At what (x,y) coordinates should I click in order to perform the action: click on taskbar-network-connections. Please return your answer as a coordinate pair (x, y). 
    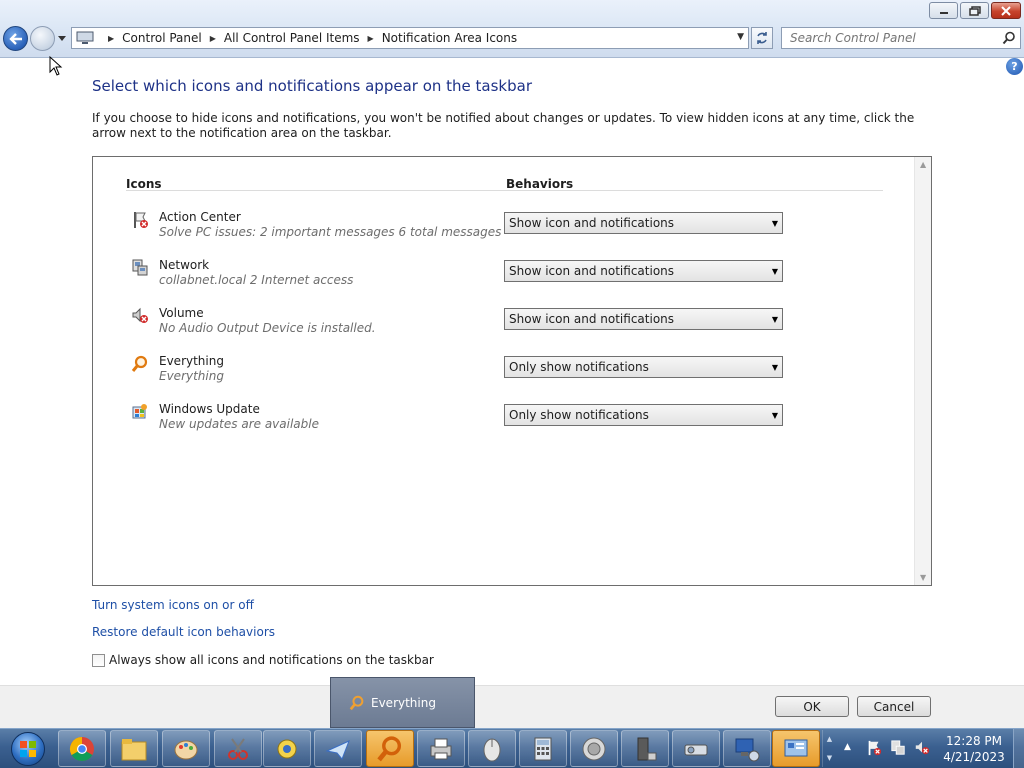
    Looking at the image, I should click on (747, 748).